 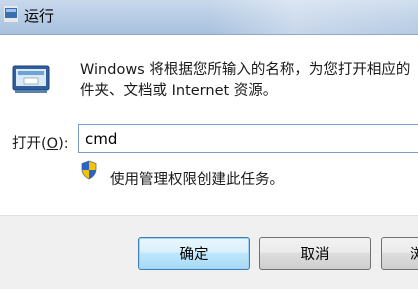 What do you see at coordinates (31, 79) in the screenshot?
I see `run-dialog-icon` at bounding box center [31, 79].